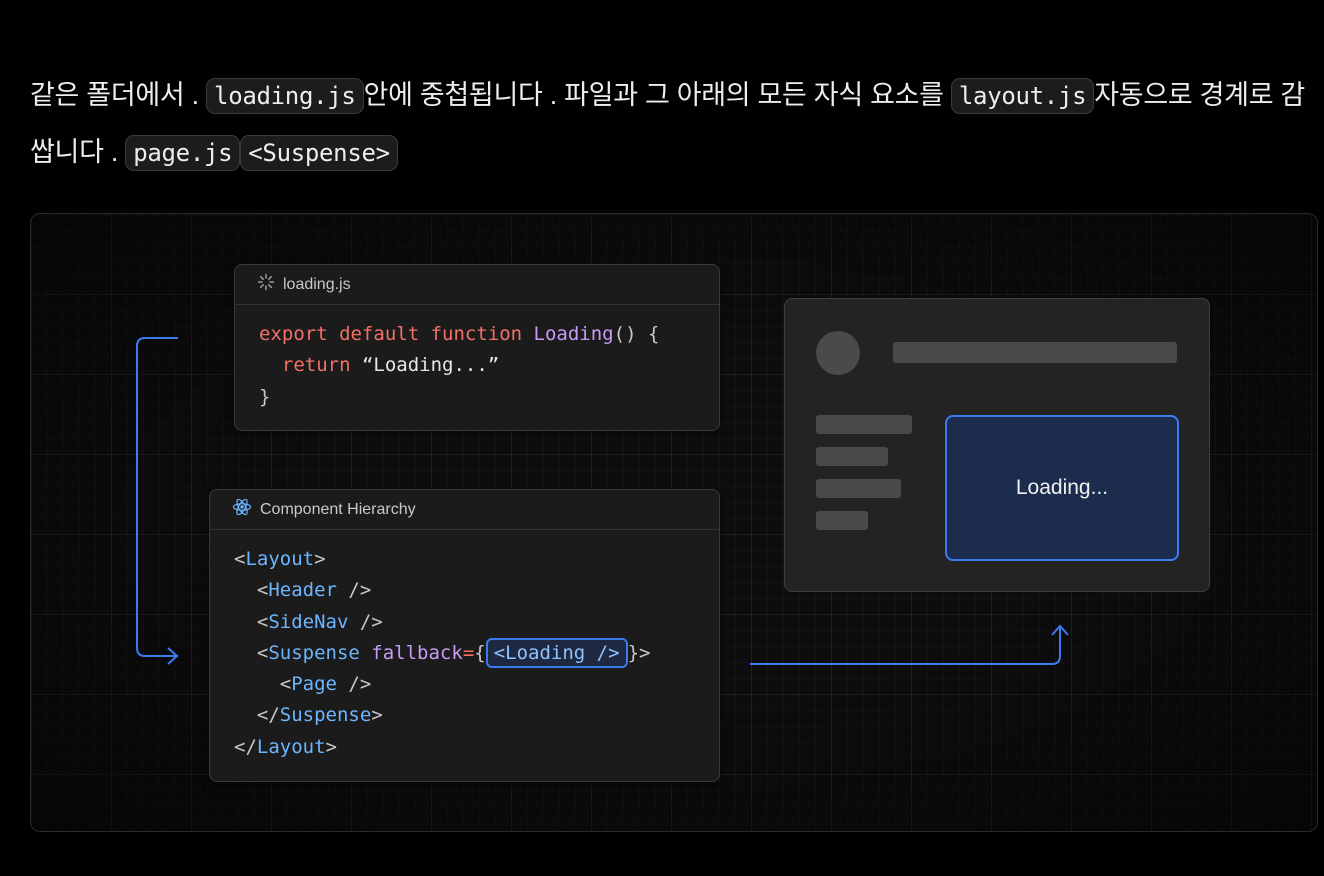 This screenshot has height=876, width=1324. Describe the element at coordinates (476, 622) in the screenshot. I see `code-line: <SideNav />` at that location.